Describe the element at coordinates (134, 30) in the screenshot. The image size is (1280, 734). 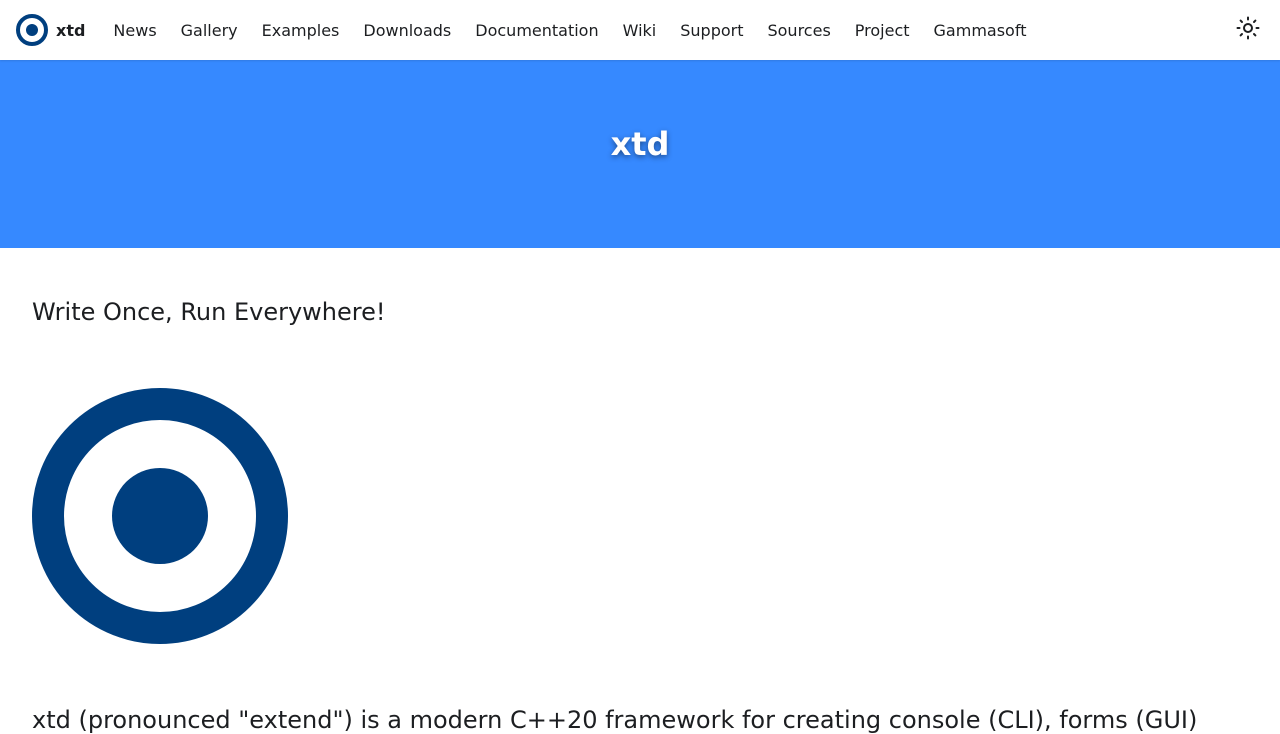
I see `nav-item-news: News` at that location.